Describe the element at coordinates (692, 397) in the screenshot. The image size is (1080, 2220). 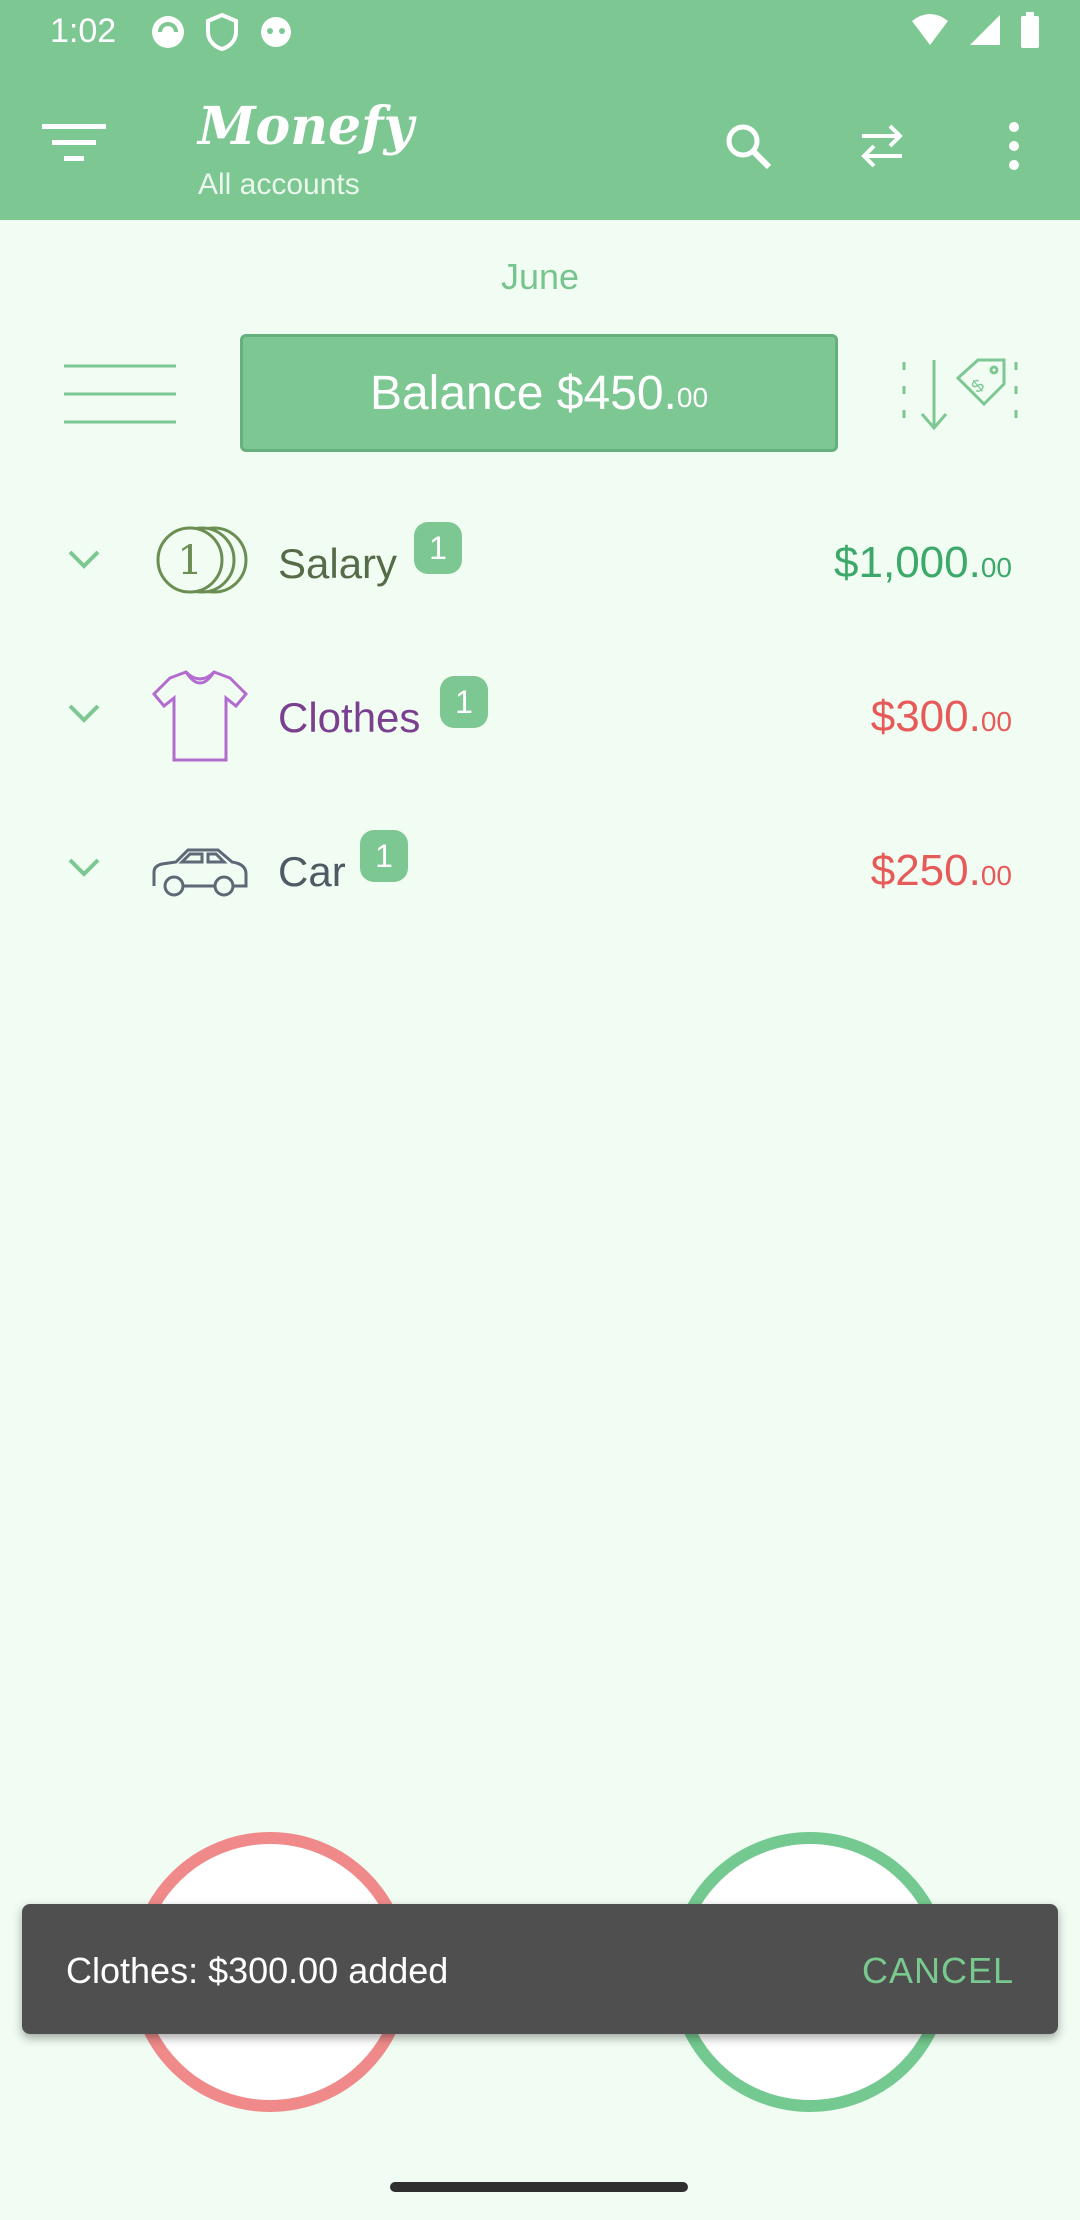
I see `balance-cents: 00` at that location.